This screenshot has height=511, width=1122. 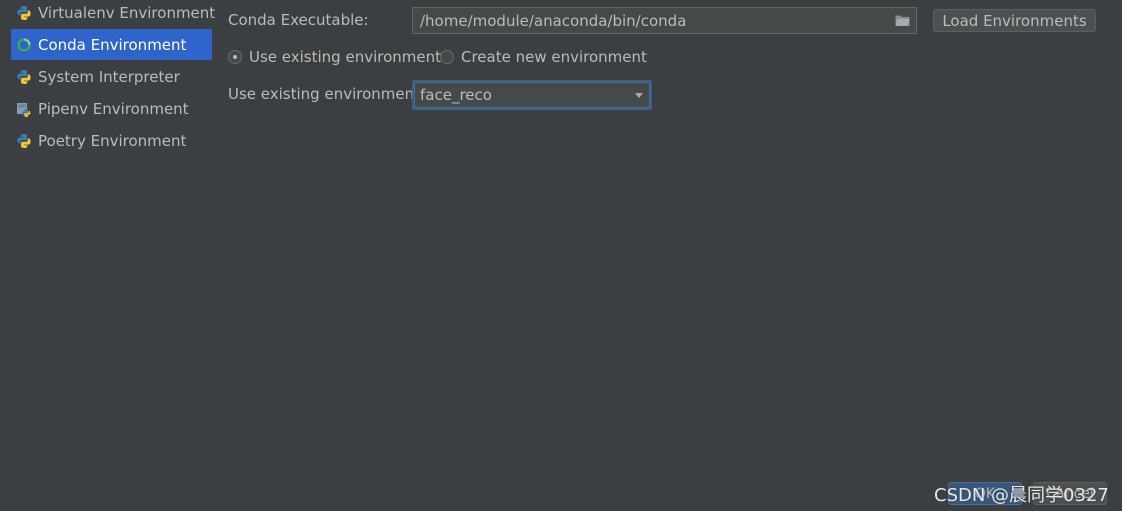 What do you see at coordinates (109, 76) in the screenshot?
I see `sidebar-item-label: System Interpreter` at bounding box center [109, 76].